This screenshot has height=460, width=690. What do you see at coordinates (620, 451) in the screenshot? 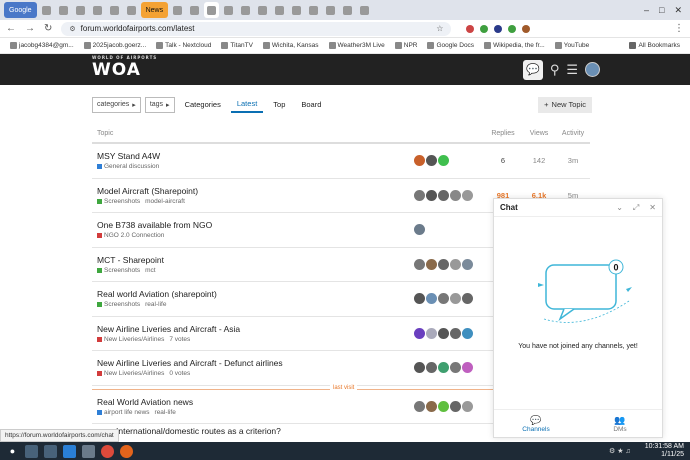
I see `system-tray-icons: ⚙ ★ ♫` at bounding box center [620, 451].